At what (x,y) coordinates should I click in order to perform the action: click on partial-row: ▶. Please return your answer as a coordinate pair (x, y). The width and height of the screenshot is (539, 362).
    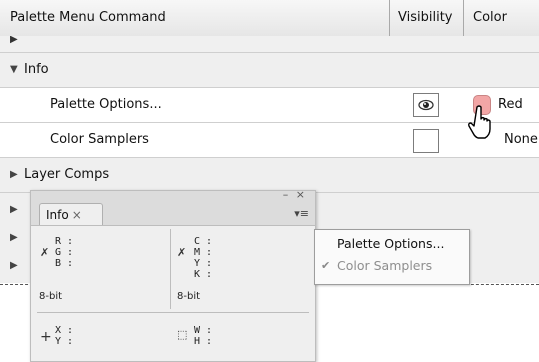
    Looking at the image, I should click on (269, 44).